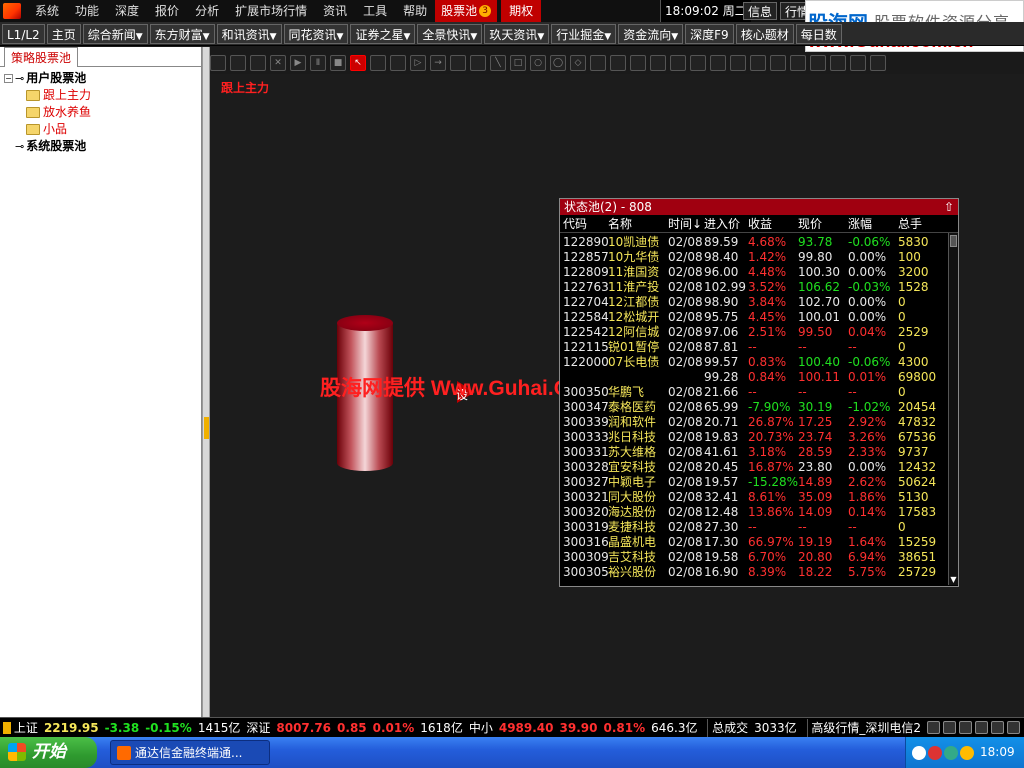  I want to click on save-icon, so click(258, 63).